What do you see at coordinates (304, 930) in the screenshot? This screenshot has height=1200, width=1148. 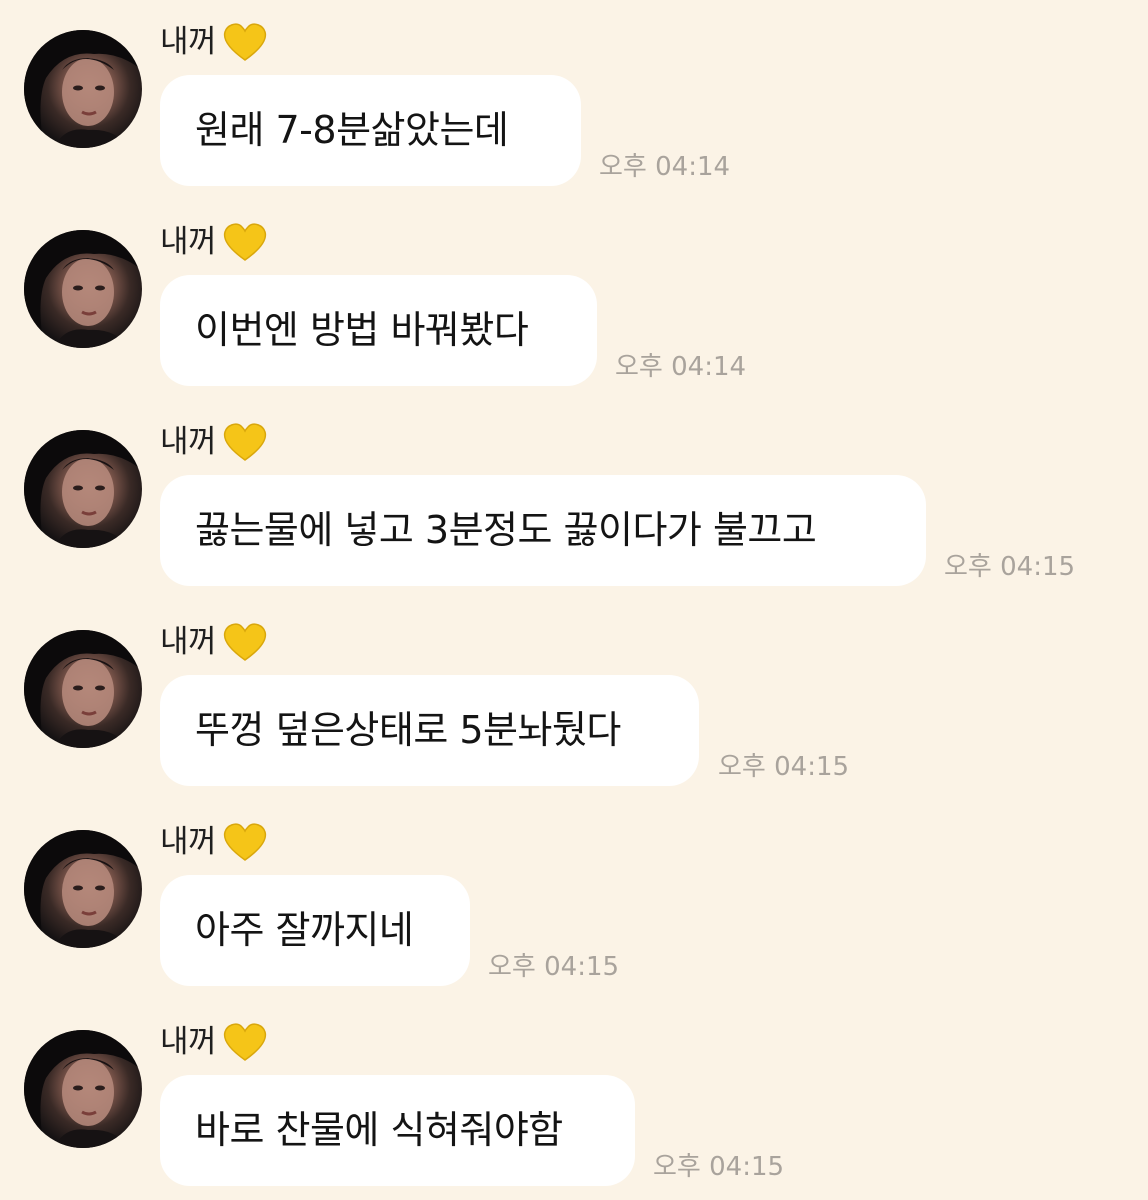 I see `message-text: 아주 잘까지네` at bounding box center [304, 930].